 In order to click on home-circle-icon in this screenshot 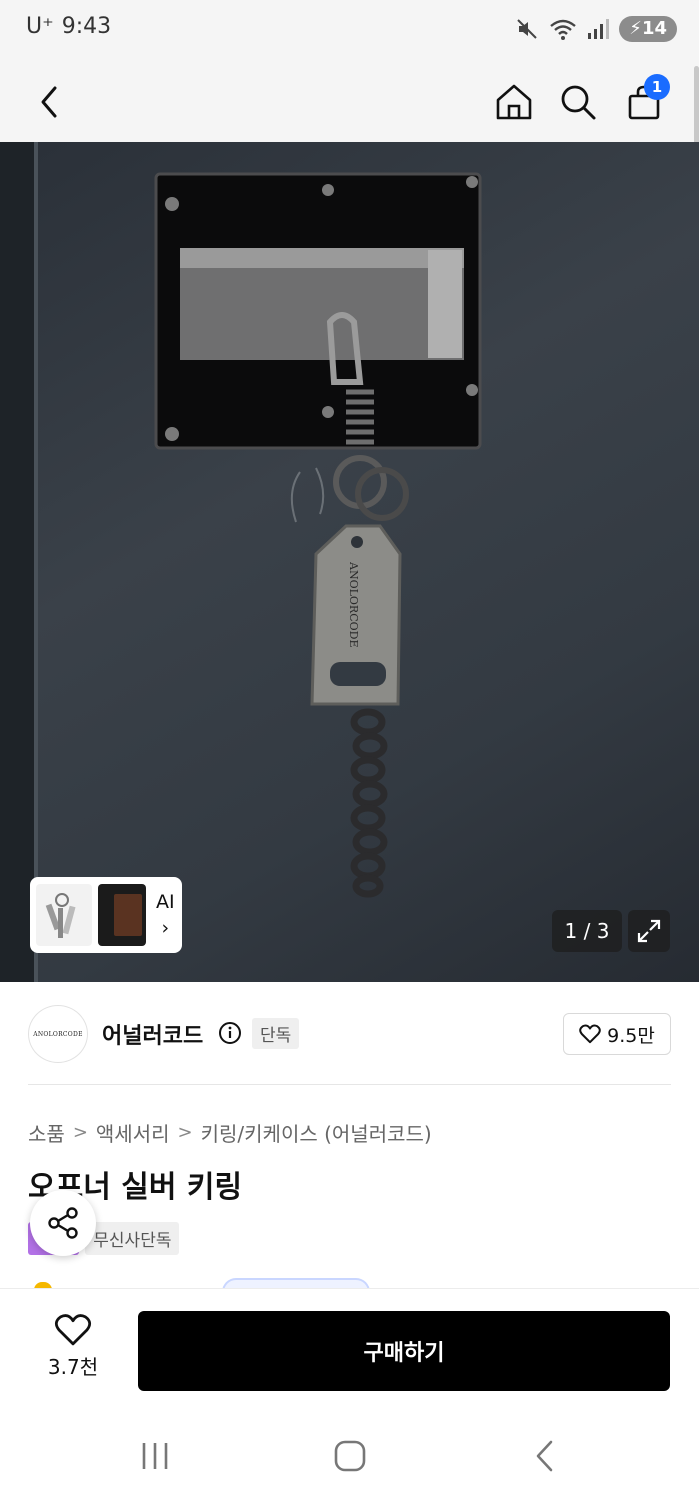, I will do `click(350, 1456)`.